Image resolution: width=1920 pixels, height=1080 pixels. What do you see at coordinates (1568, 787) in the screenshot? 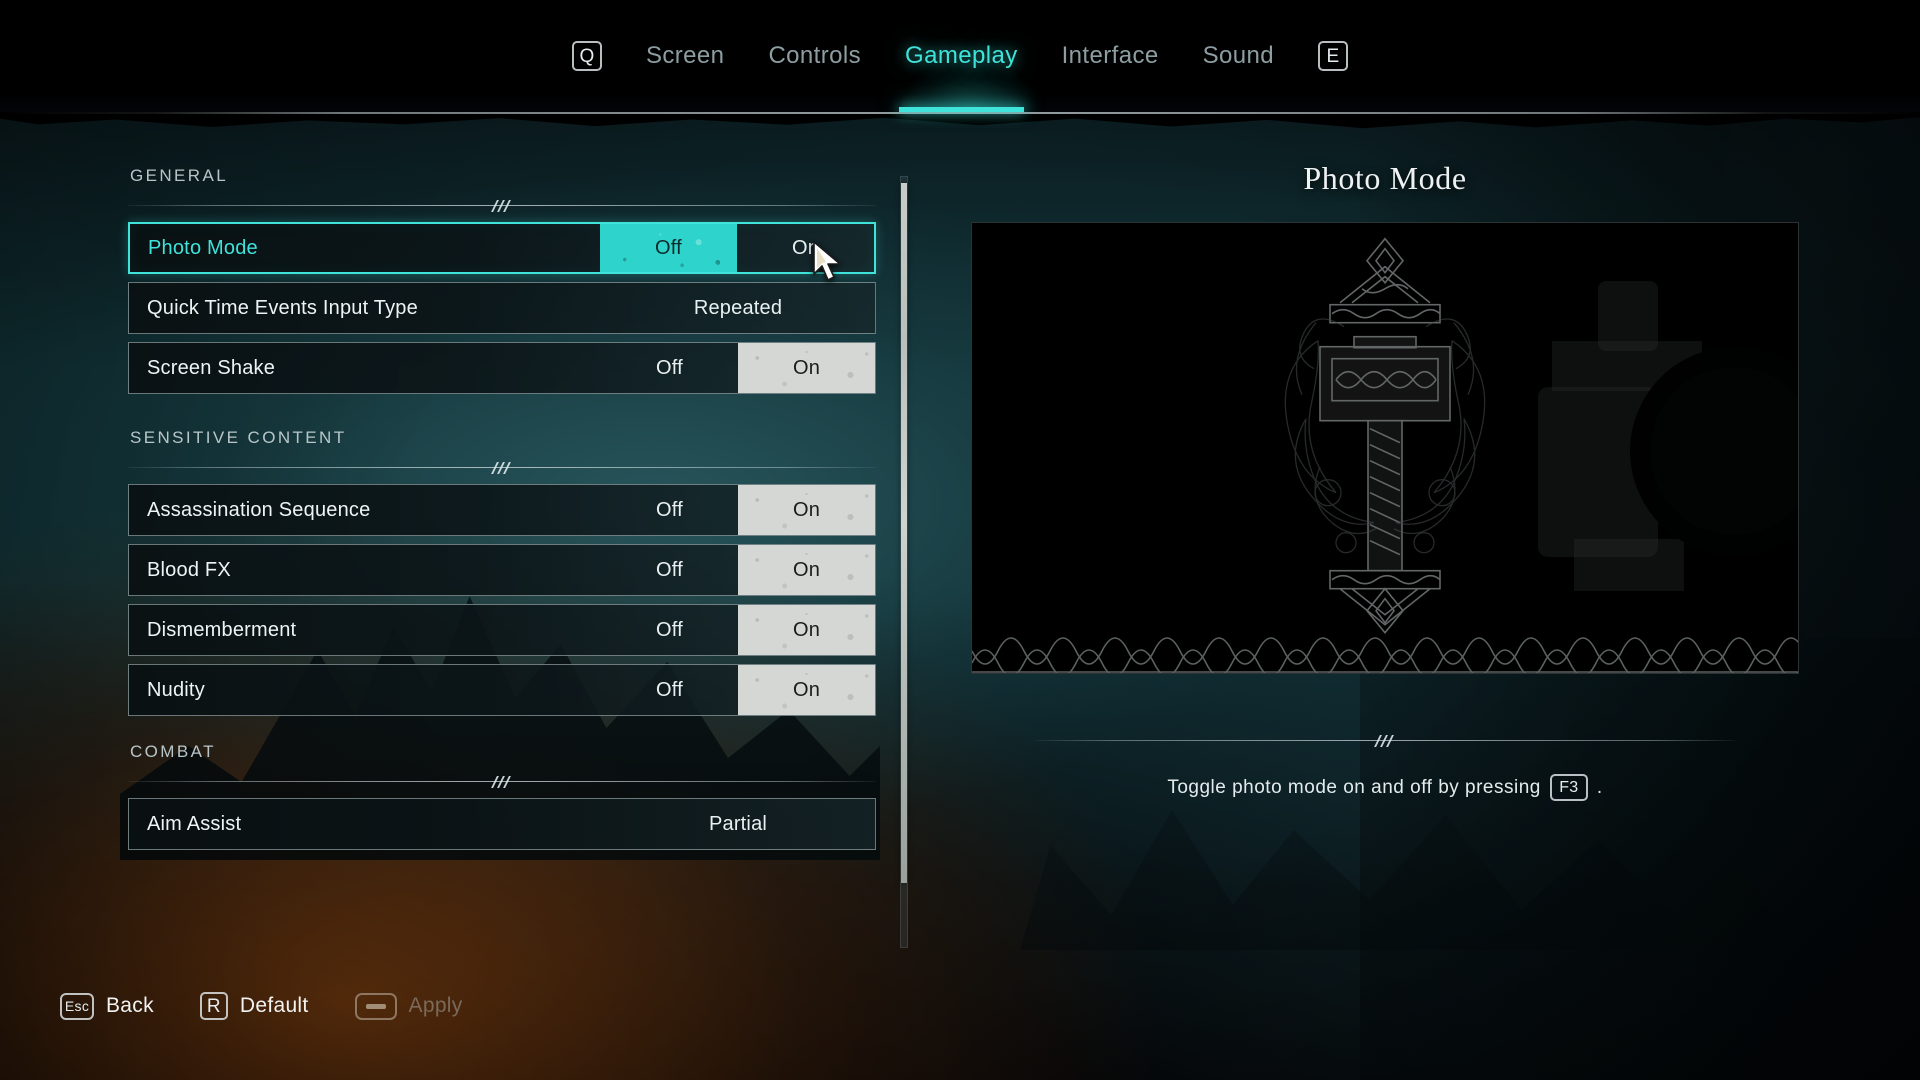
I see `f3-key: F3` at bounding box center [1568, 787].